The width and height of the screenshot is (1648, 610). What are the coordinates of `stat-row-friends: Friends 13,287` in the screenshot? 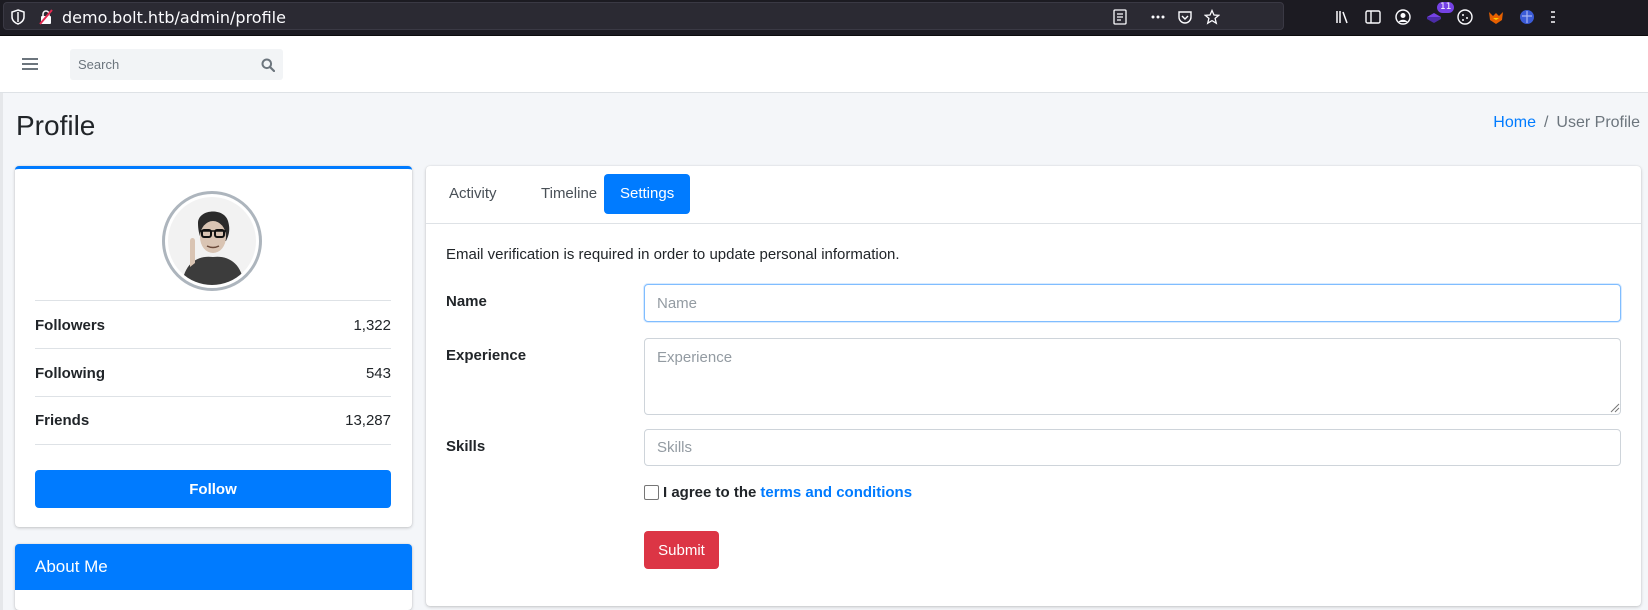 It's located at (213, 420).